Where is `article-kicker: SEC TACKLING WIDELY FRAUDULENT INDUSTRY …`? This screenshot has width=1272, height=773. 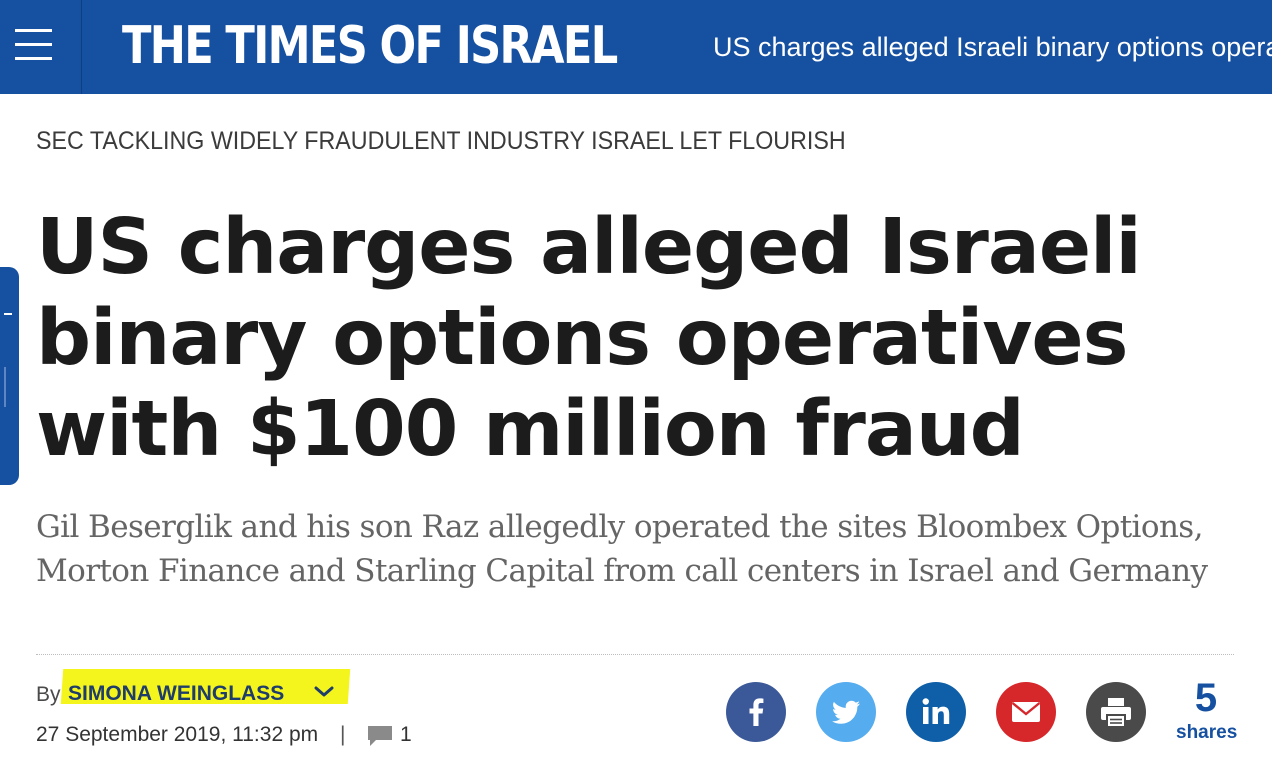
article-kicker: SEC TACKLING WIDELY FRAUDULENT INDUSTRY … is located at coordinates (441, 141).